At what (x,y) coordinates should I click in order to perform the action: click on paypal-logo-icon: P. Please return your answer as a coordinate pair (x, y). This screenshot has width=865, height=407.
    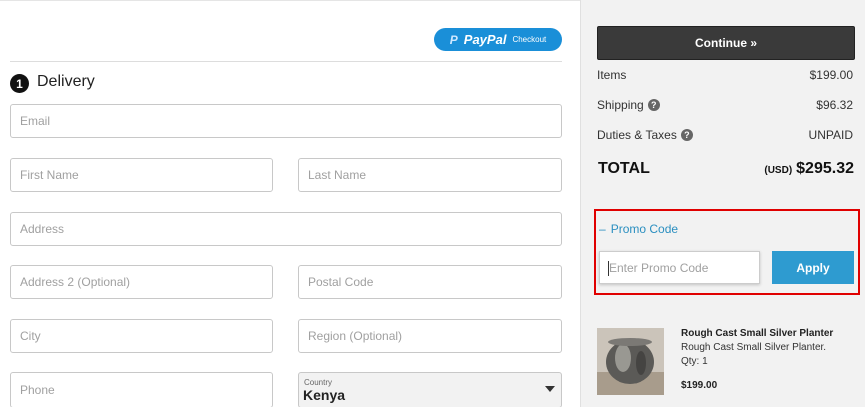
    Looking at the image, I should click on (453, 39).